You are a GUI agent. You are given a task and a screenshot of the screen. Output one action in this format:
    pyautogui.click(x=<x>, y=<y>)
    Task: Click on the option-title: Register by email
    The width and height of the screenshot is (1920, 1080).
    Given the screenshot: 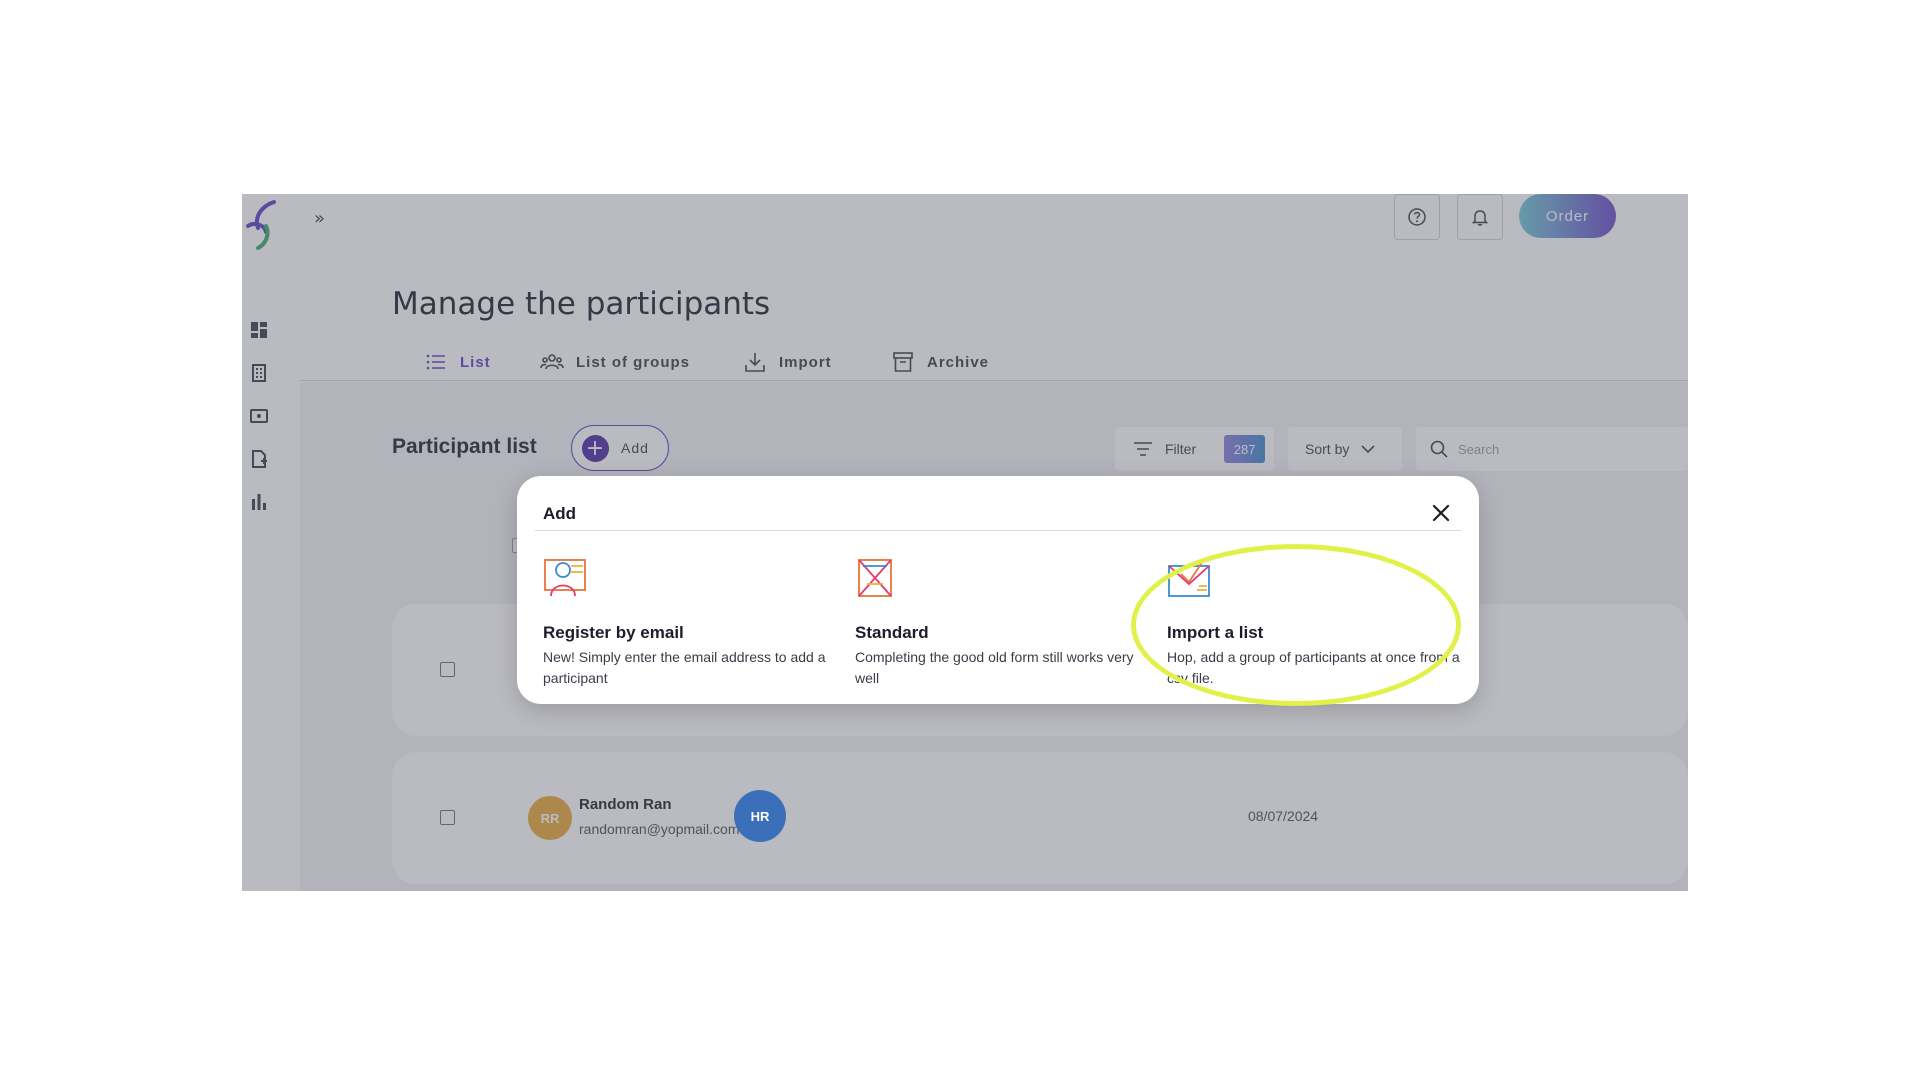 What is the action you would take?
    pyautogui.click(x=613, y=632)
    